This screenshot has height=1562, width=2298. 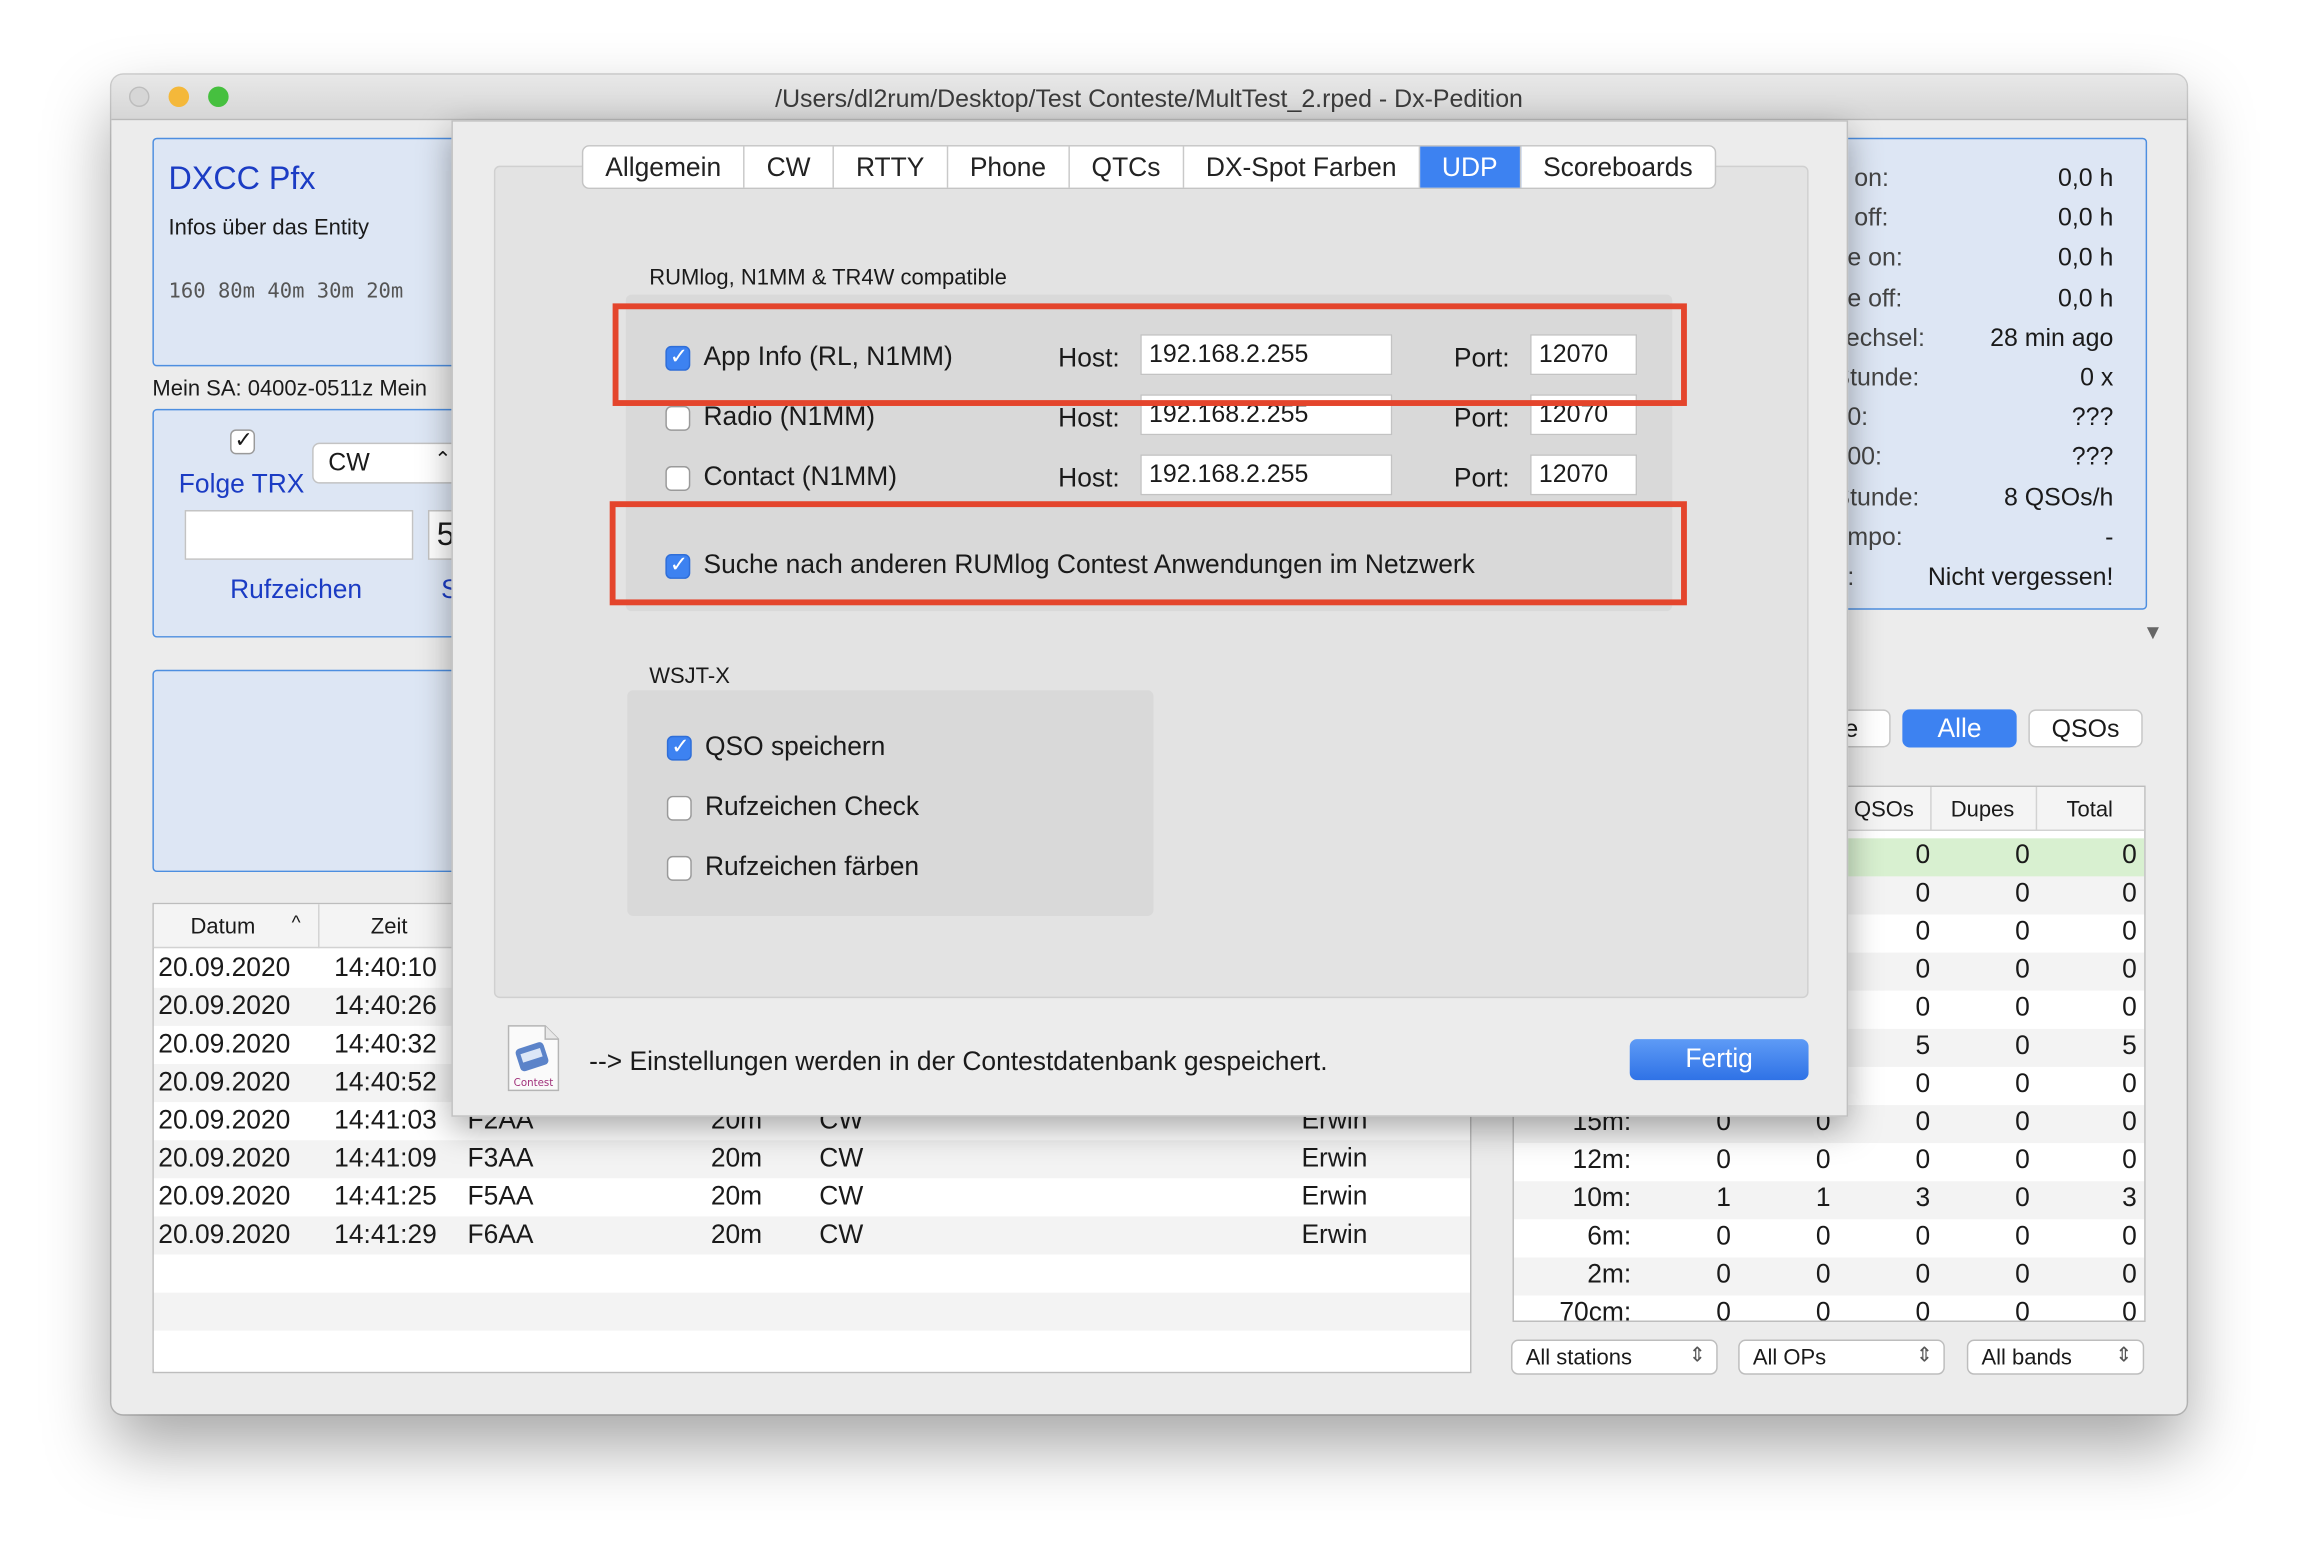 I want to click on tab-udp: UDP, so click(x=1470, y=167).